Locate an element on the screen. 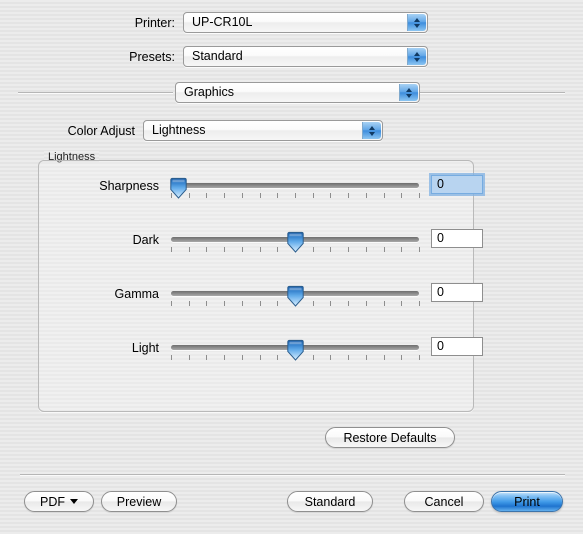  slider-row: Light 0 is located at coordinates (266, 358).